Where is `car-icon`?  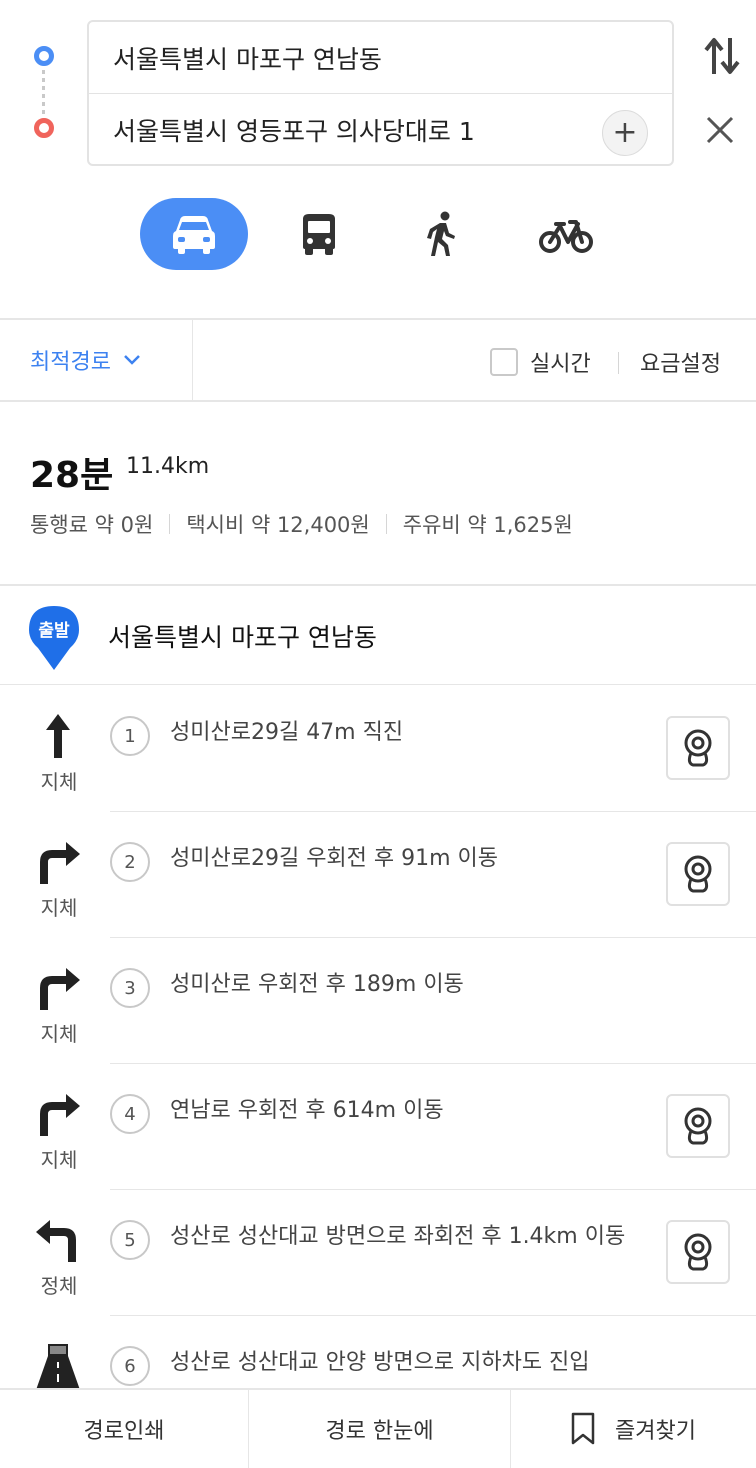 car-icon is located at coordinates (194, 235).